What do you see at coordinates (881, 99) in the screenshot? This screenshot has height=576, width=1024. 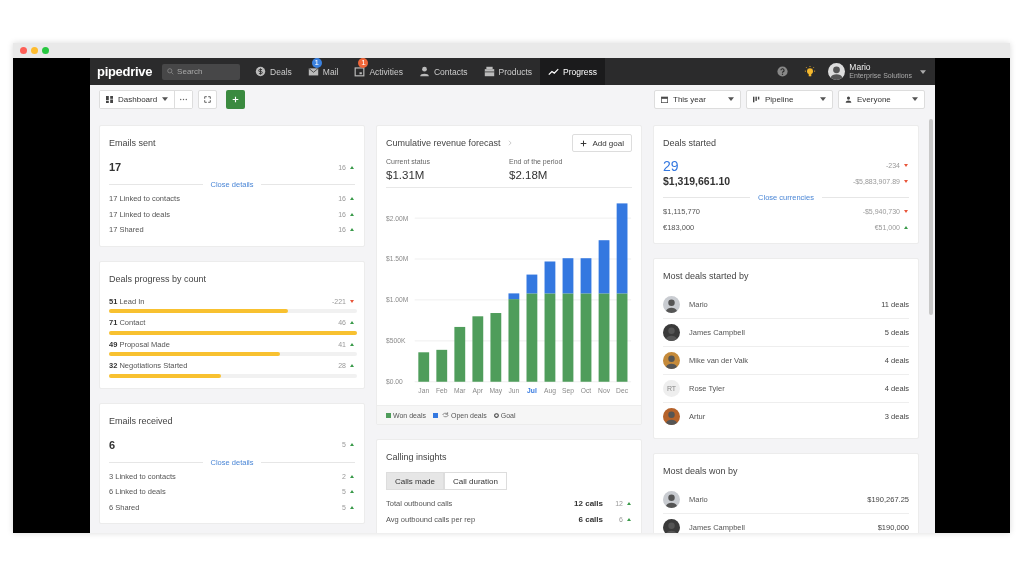 I see `filter-dropdown: Everyone` at bounding box center [881, 99].